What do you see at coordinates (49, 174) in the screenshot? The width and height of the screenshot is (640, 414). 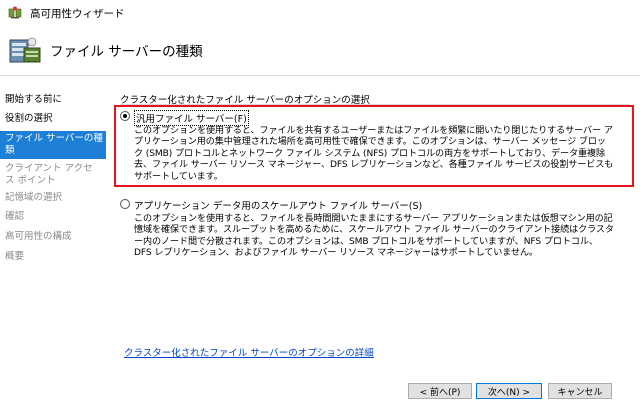 I see `sidebar-item-client-access-point: クライアント アクセス ポイント` at bounding box center [49, 174].